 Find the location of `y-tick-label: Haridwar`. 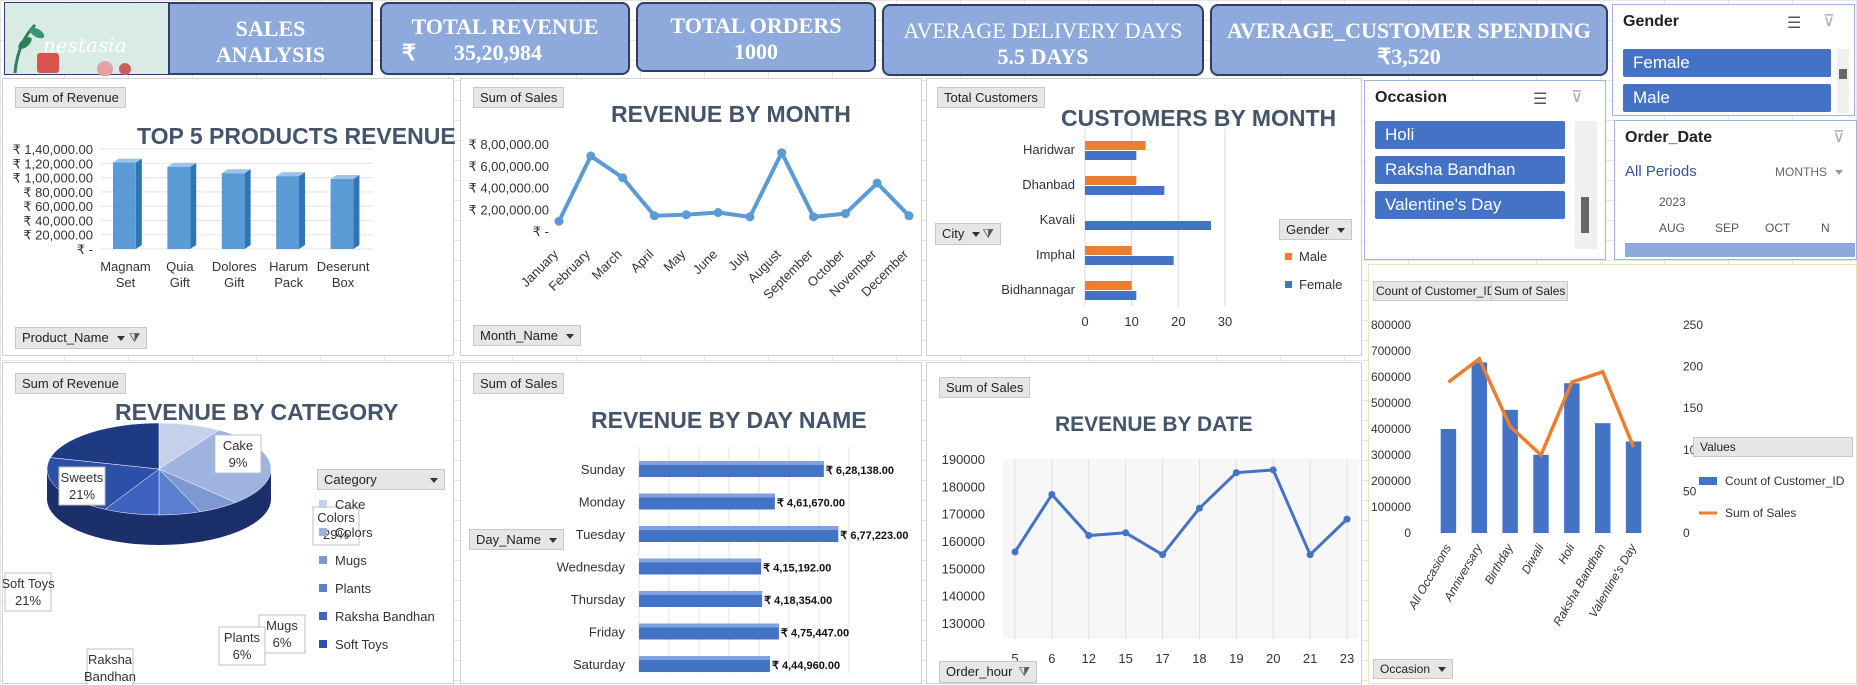

y-tick-label: Haridwar is located at coordinates (1049, 149).